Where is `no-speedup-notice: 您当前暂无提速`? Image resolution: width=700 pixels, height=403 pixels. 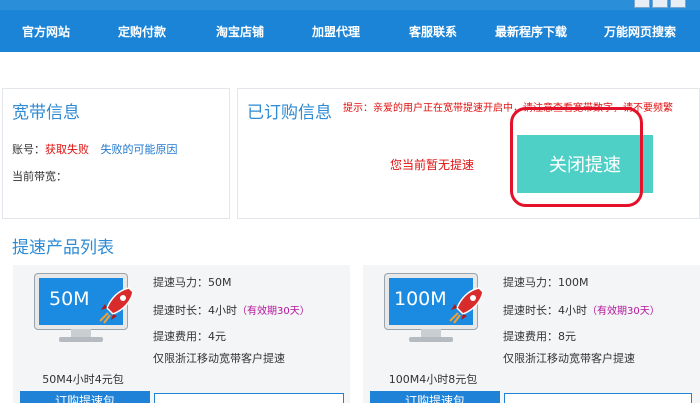 no-speedup-notice: 您当前暂无提速 is located at coordinates (432, 165).